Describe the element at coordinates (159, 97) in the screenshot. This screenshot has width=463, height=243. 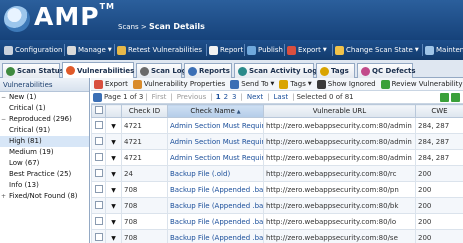
I see `pager-first: First` at that location.